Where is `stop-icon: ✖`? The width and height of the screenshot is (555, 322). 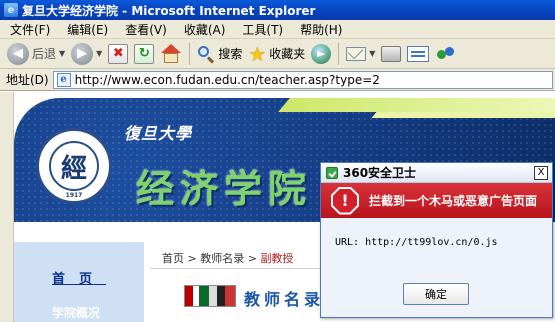 stop-icon: ✖ is located at coordinates (118, 53).